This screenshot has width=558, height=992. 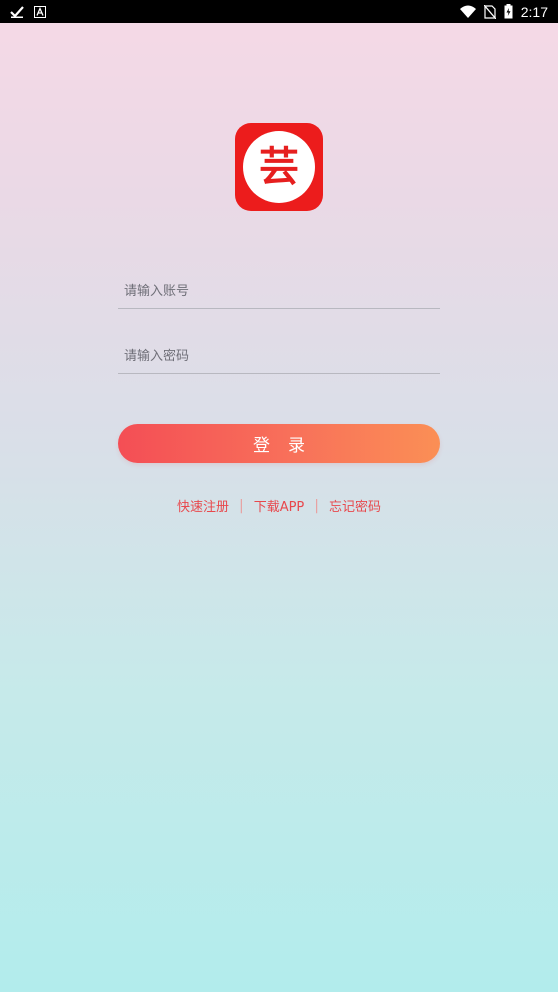 What do you see at coordinates (203, 505) in the screenshot?
I see `register-link: 快速注册` at bounding box center [203, 505].